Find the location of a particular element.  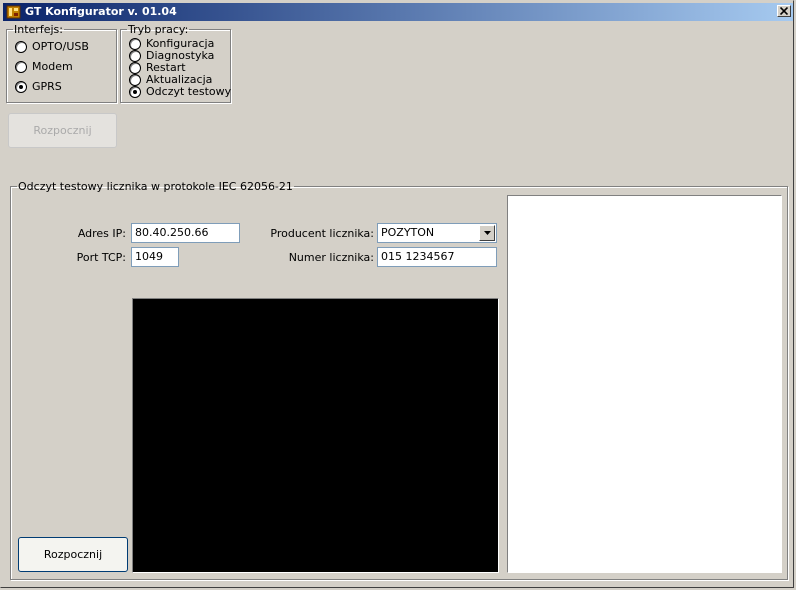

producer-selected-value: POZYTON is located at coordinates (408, 232).